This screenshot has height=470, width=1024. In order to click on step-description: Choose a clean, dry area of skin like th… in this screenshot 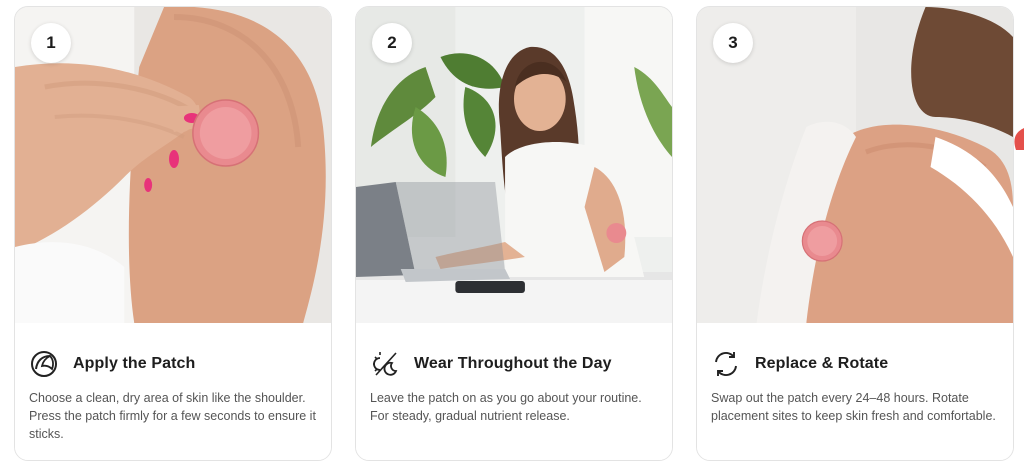, I will do `click(172, 416)`.